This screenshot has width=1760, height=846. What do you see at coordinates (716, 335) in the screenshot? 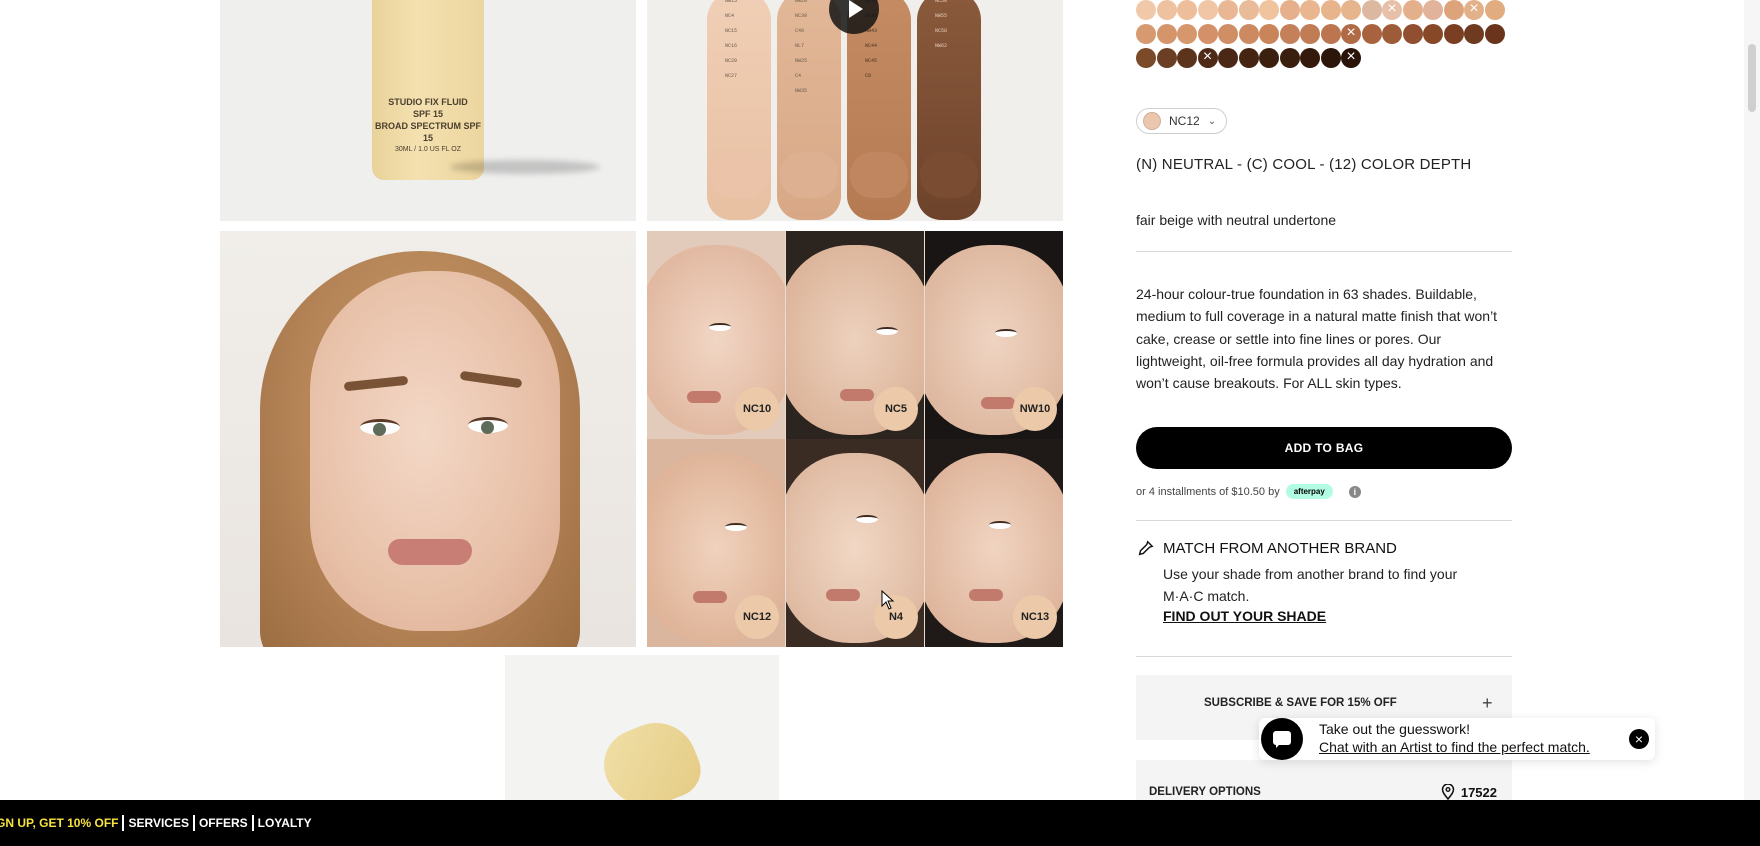
I see `shade-cell: NC10` at bounding box center [716, 335].